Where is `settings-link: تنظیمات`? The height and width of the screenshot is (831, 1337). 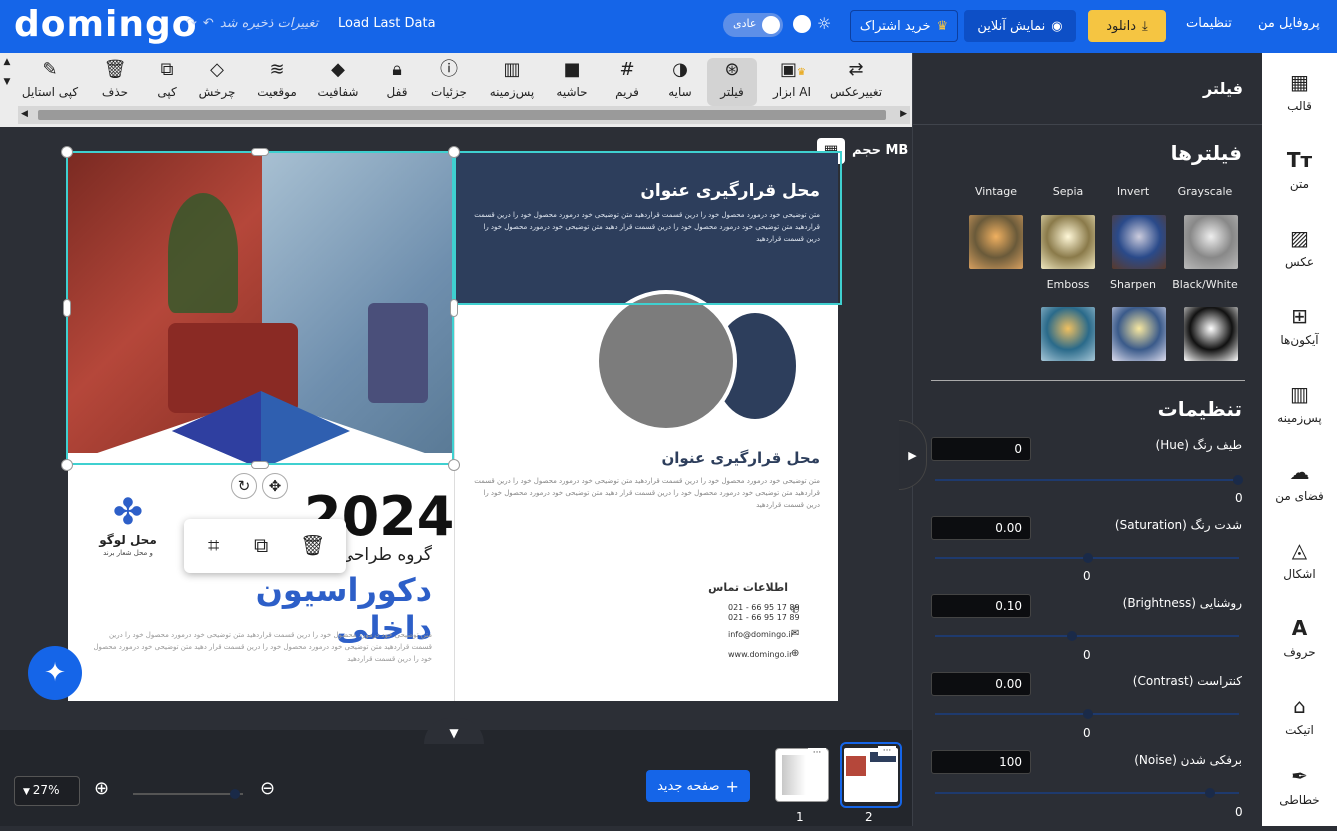
settings-link: تنظیمات is located at coordinates (1209, 23).